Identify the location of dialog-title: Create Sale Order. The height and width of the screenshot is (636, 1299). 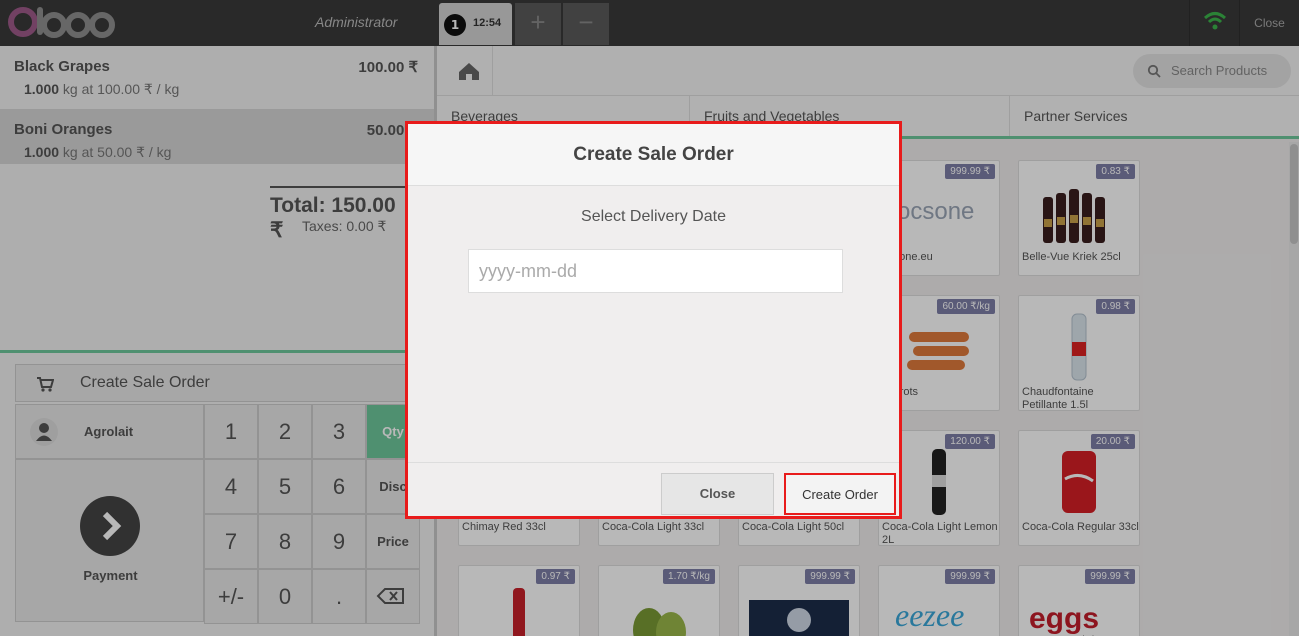
(653, 155).